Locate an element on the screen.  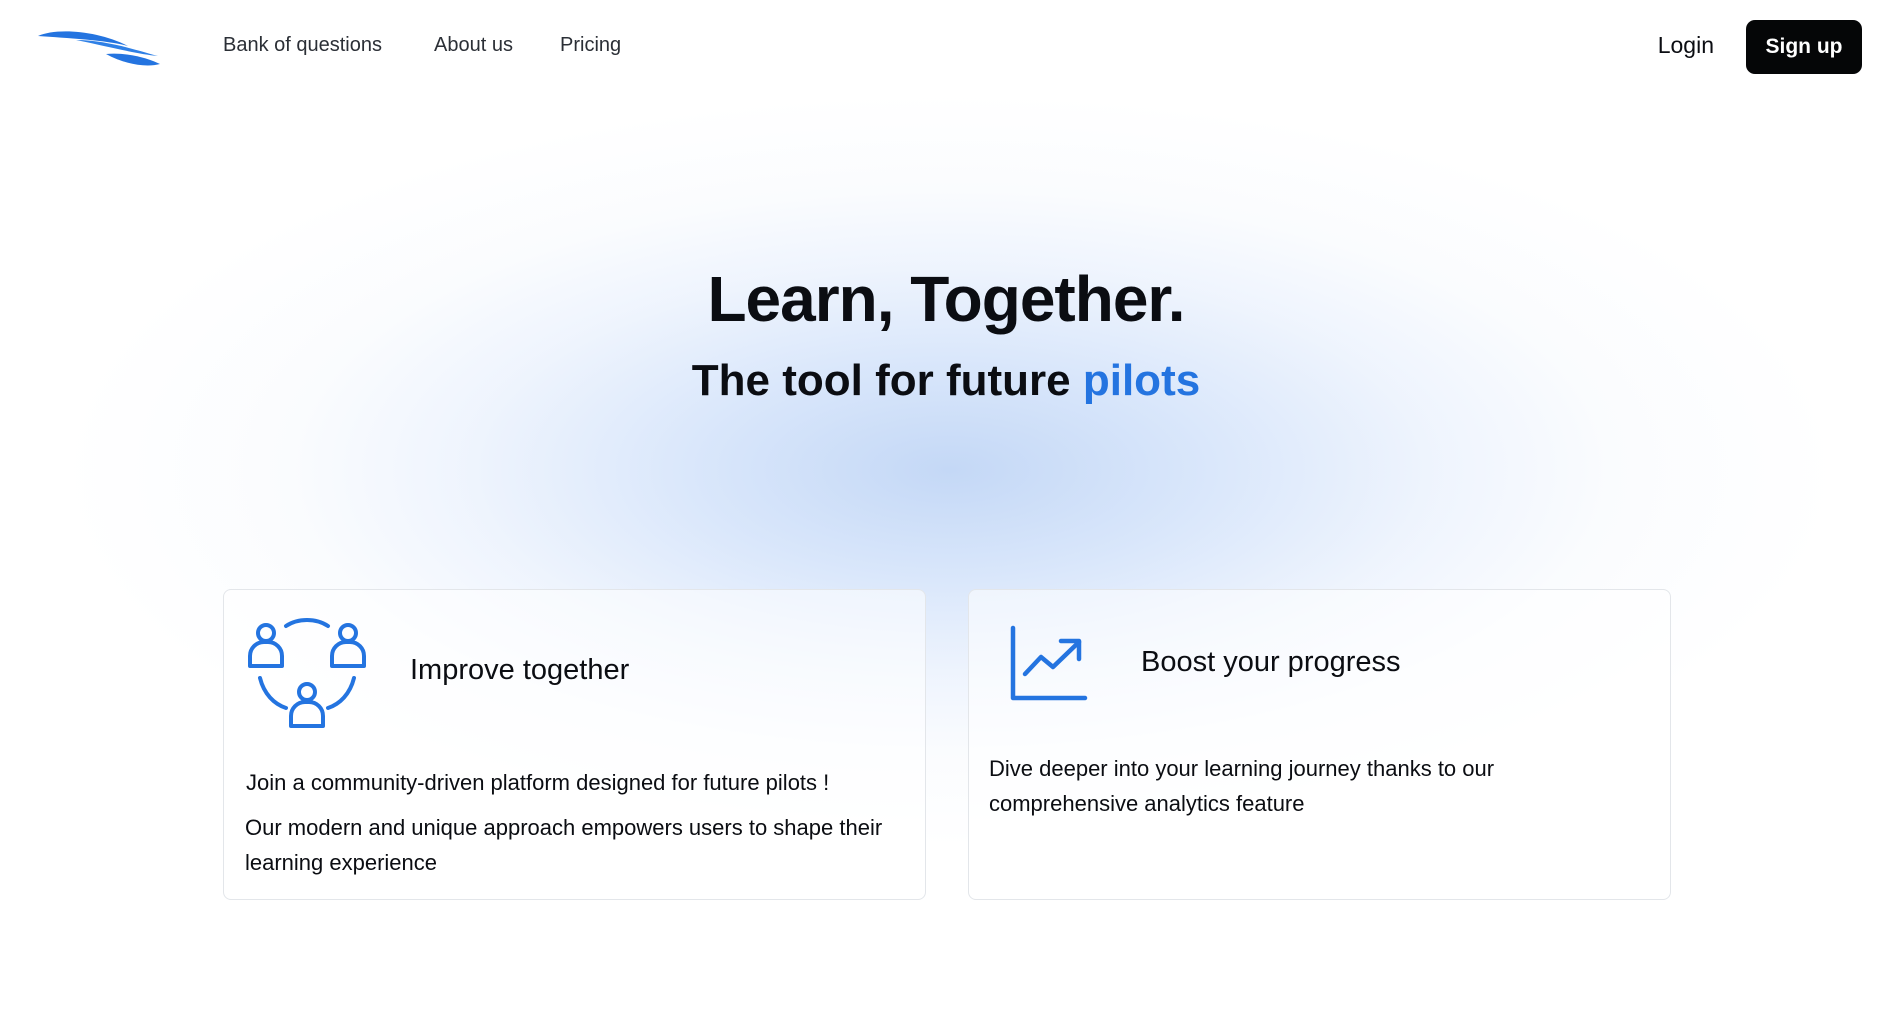
hero-subtitle-highlight: pilots is located at coordinates (1141, 380).